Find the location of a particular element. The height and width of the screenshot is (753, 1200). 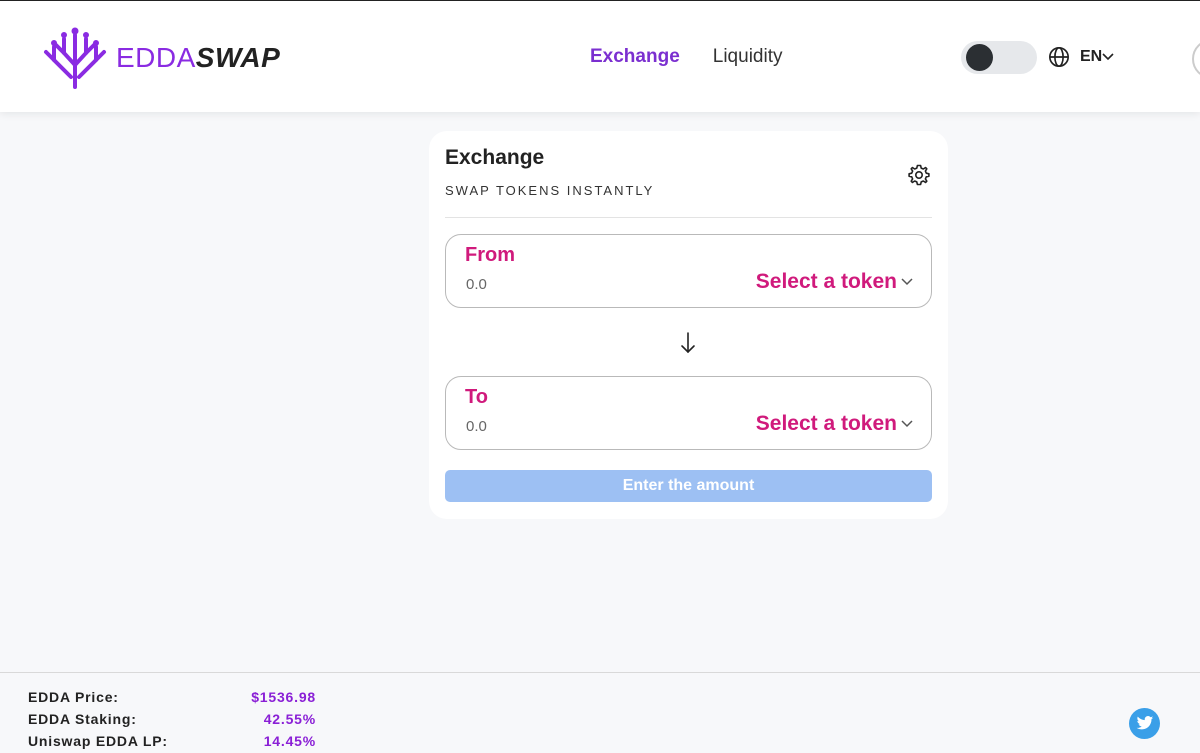

language-selector: EN is located at coordinates (1081, 57).